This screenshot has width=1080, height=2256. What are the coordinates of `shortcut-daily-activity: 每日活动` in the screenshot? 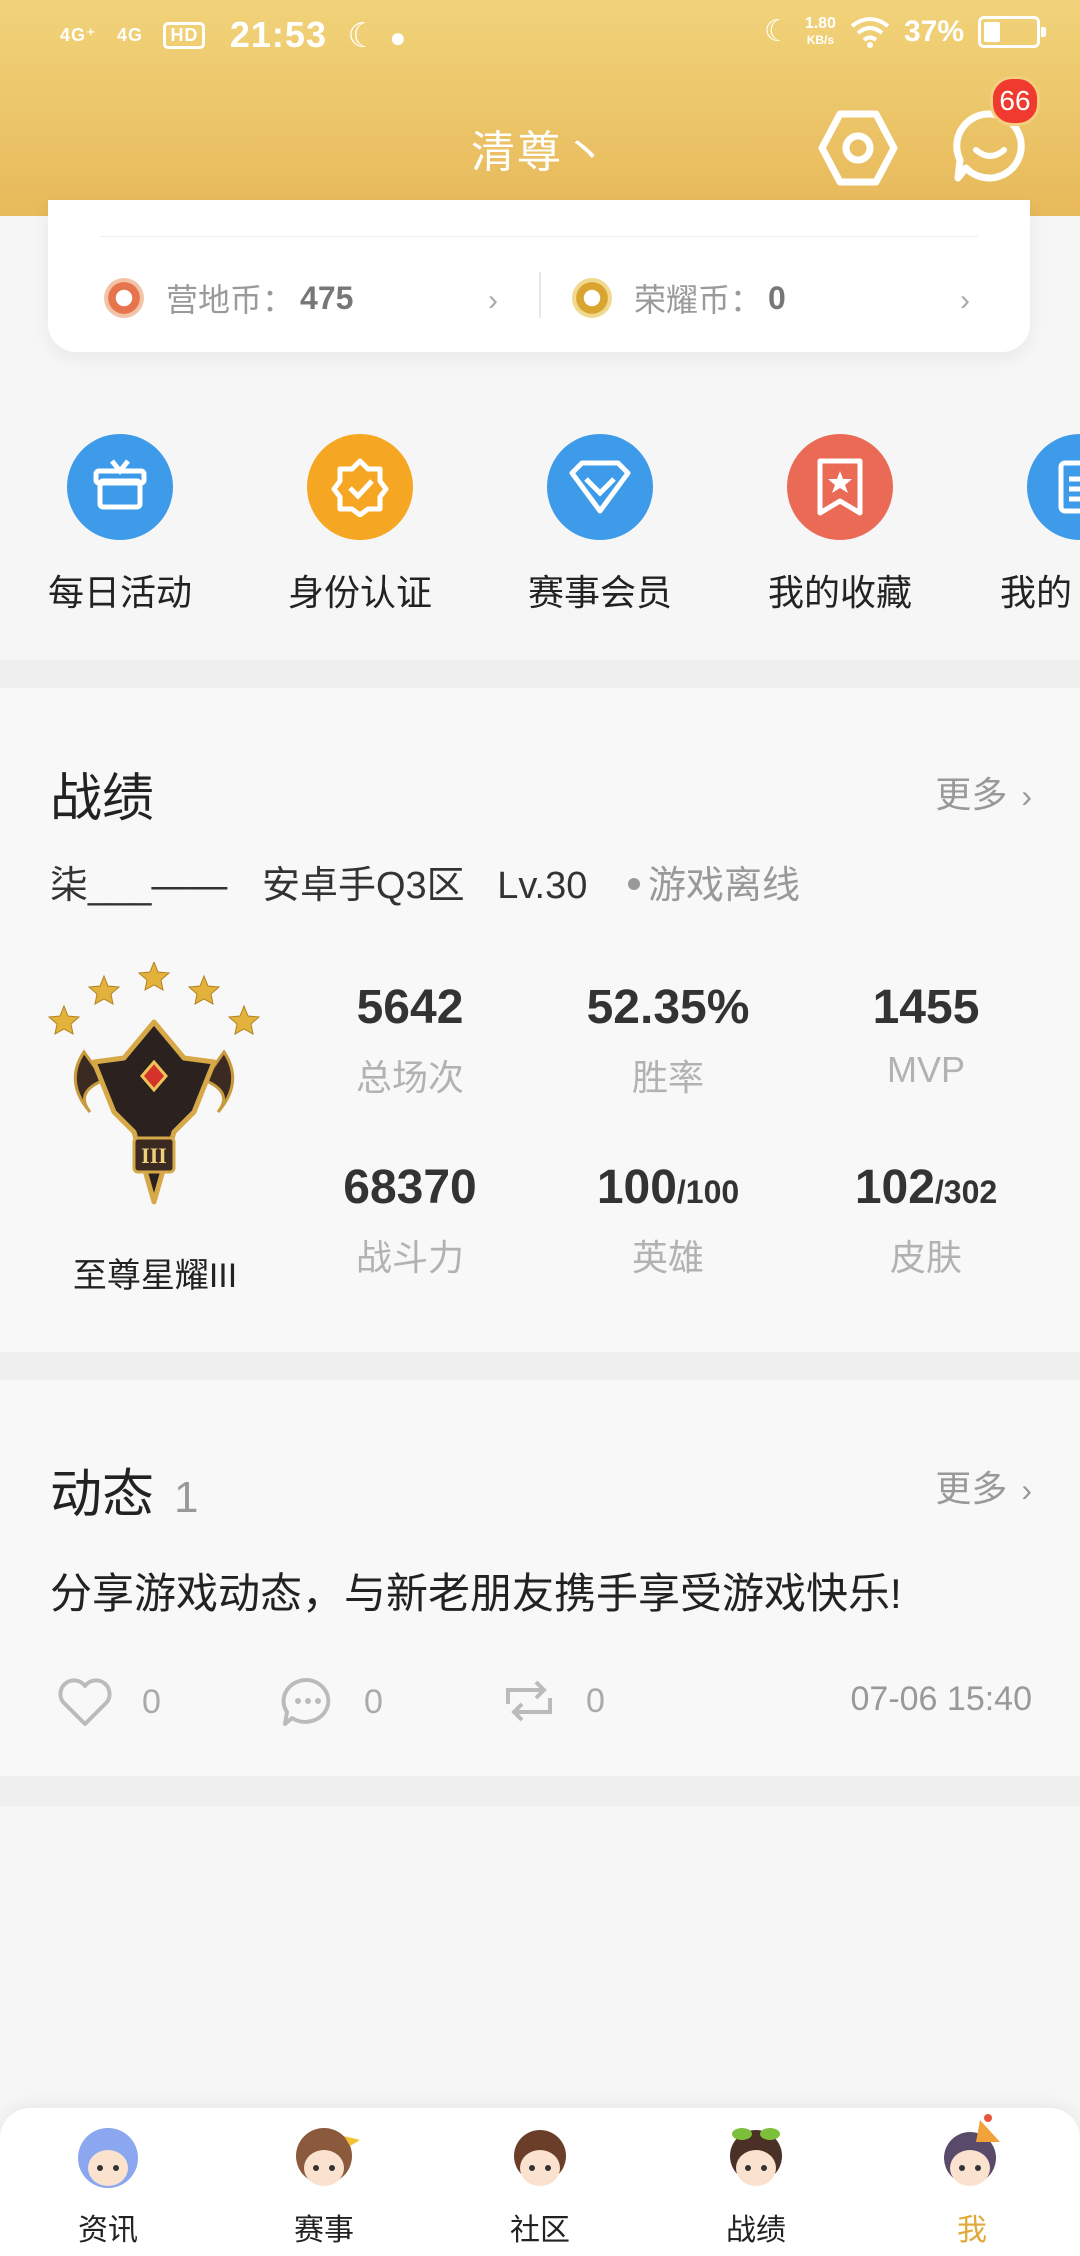 It's located at (120, 525).